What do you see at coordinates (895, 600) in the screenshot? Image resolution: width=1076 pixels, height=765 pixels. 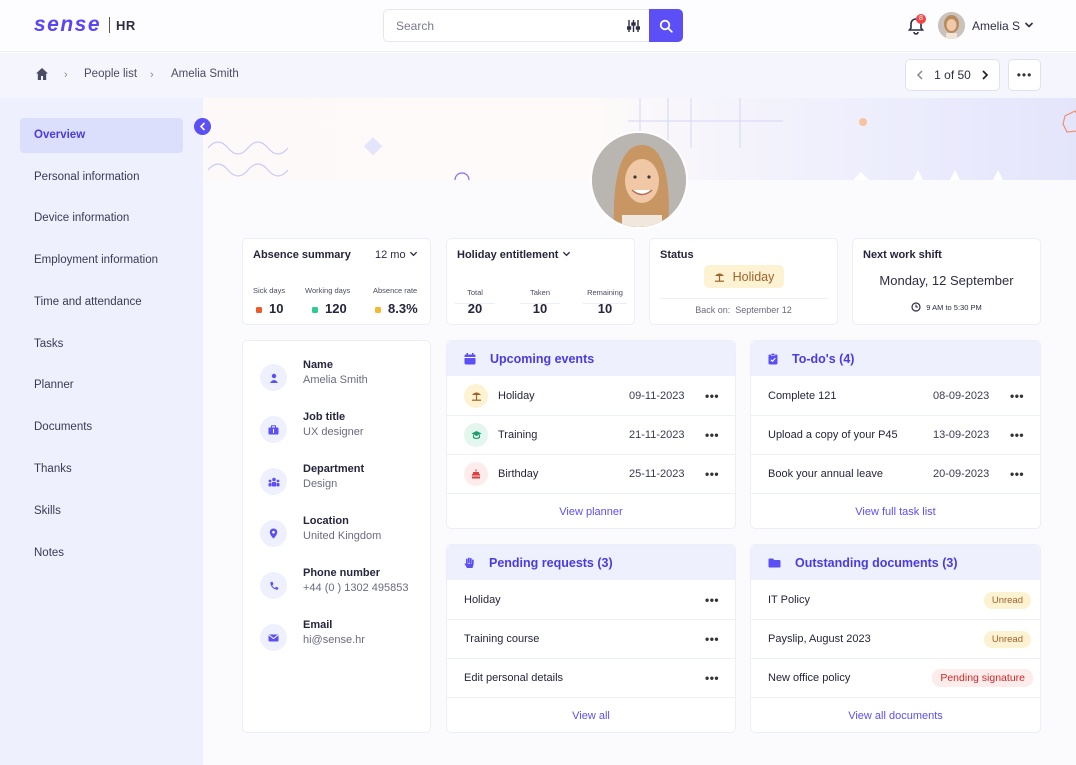 I see `document-row: IT Policy Unread` at bounding box center [895, 600].